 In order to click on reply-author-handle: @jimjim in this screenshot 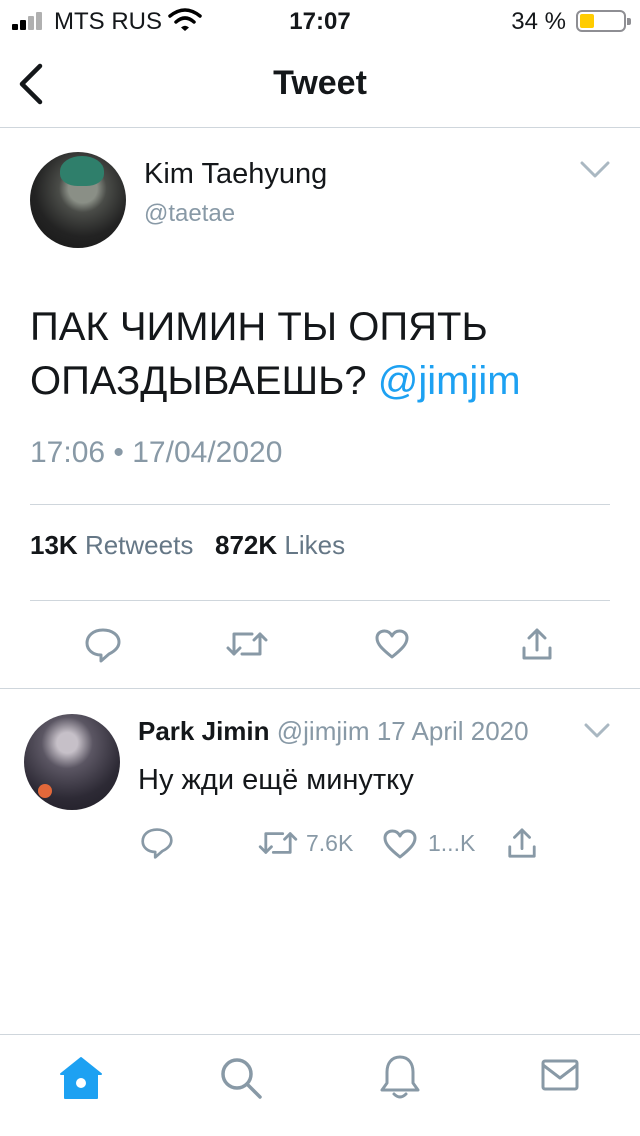, I will do `click(323, 731)`.